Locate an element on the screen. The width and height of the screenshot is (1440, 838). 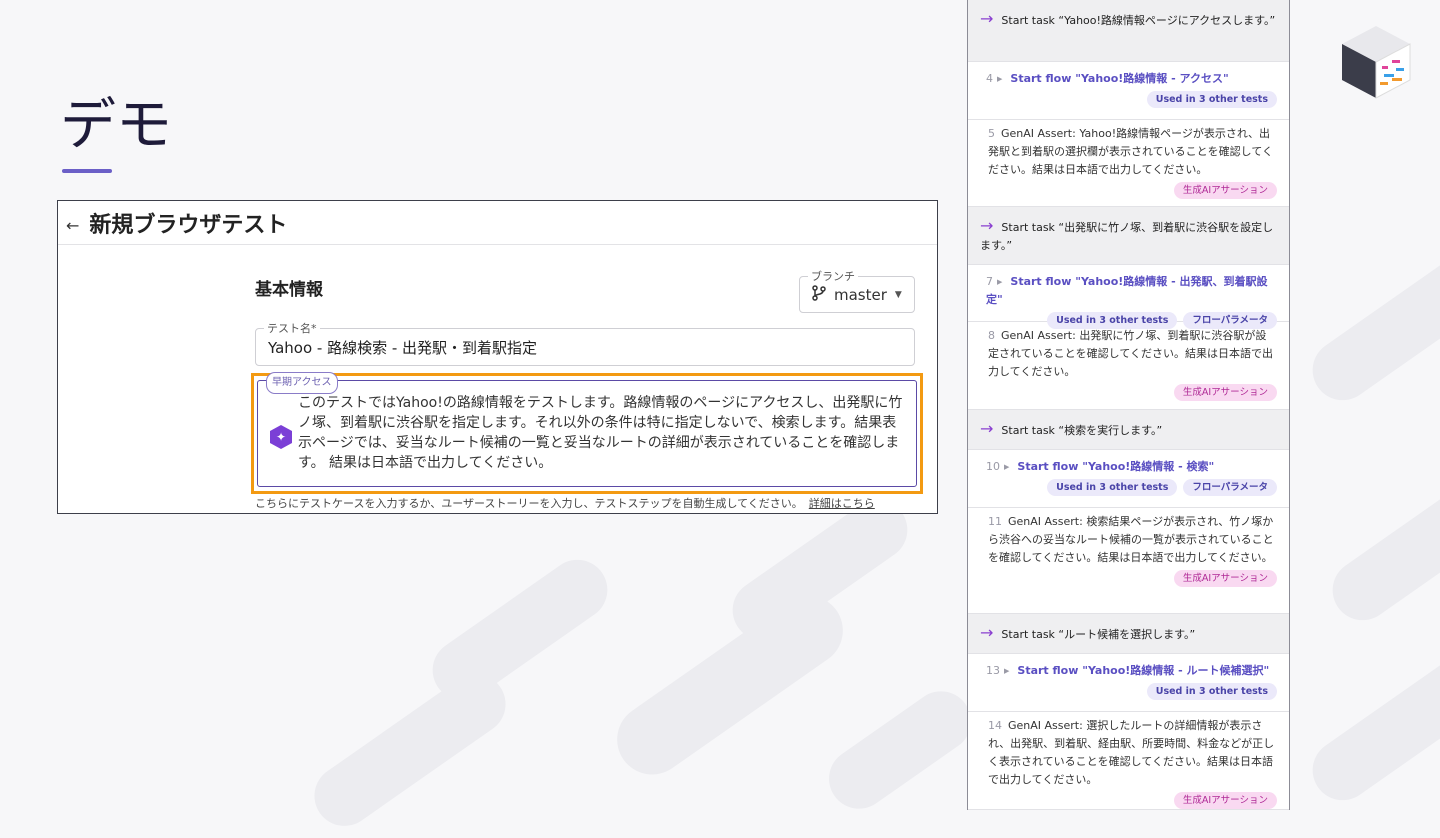
logo-icon is located at coordinates (1376, 62).